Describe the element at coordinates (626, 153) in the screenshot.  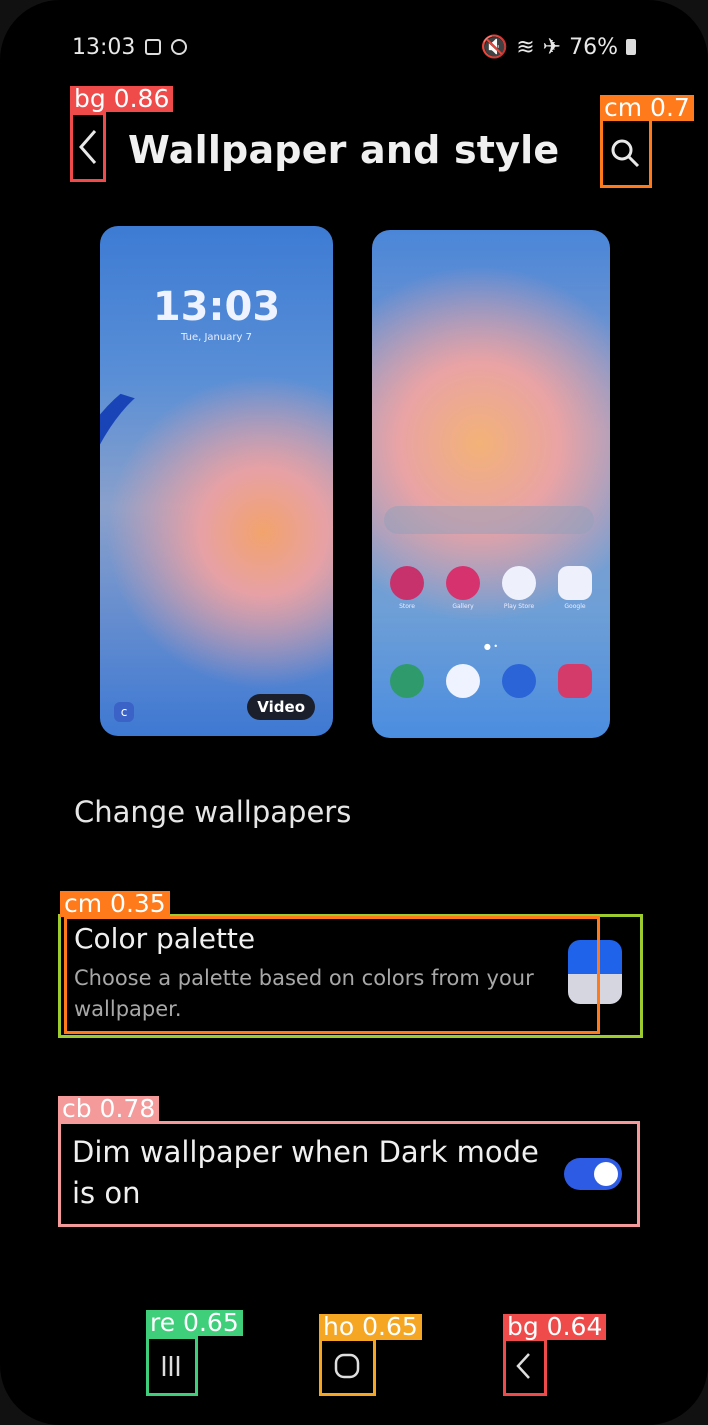
I see `detection-box-search` at that location.